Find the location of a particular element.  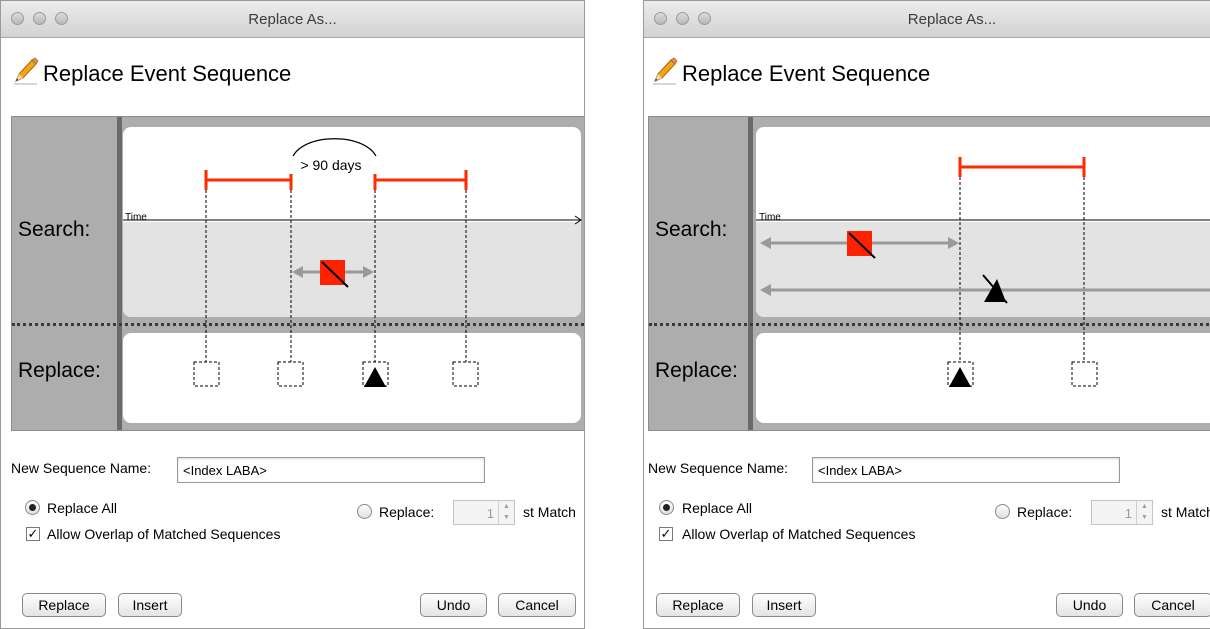

guide-lines is located at coordinates (1022, 264).